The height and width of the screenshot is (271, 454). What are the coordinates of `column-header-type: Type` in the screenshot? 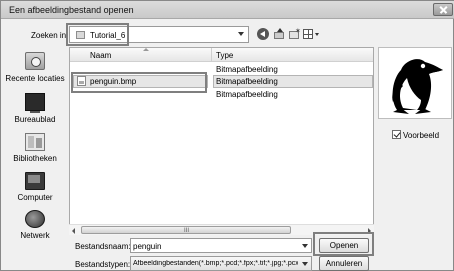 It's located at (224, 55).